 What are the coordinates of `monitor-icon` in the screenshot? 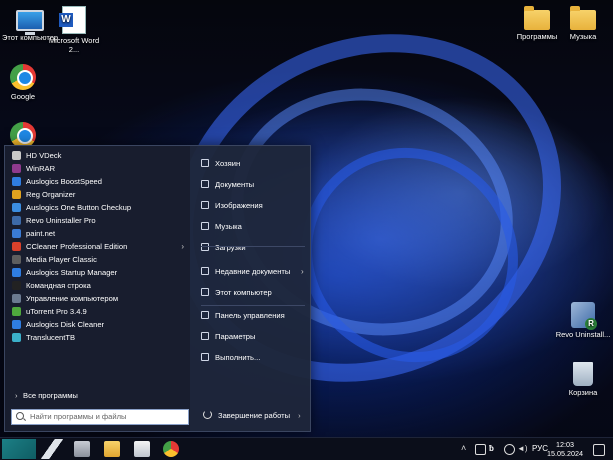 It's located at (30, 22).